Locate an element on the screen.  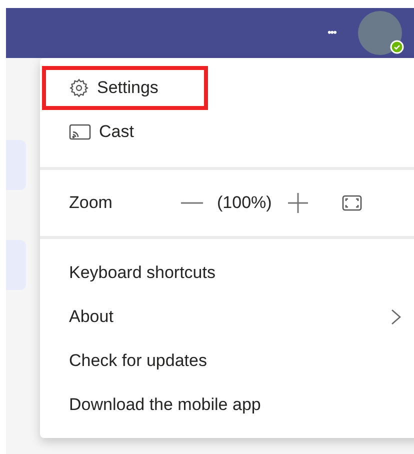
avatar is located at coordinates (380, 33).